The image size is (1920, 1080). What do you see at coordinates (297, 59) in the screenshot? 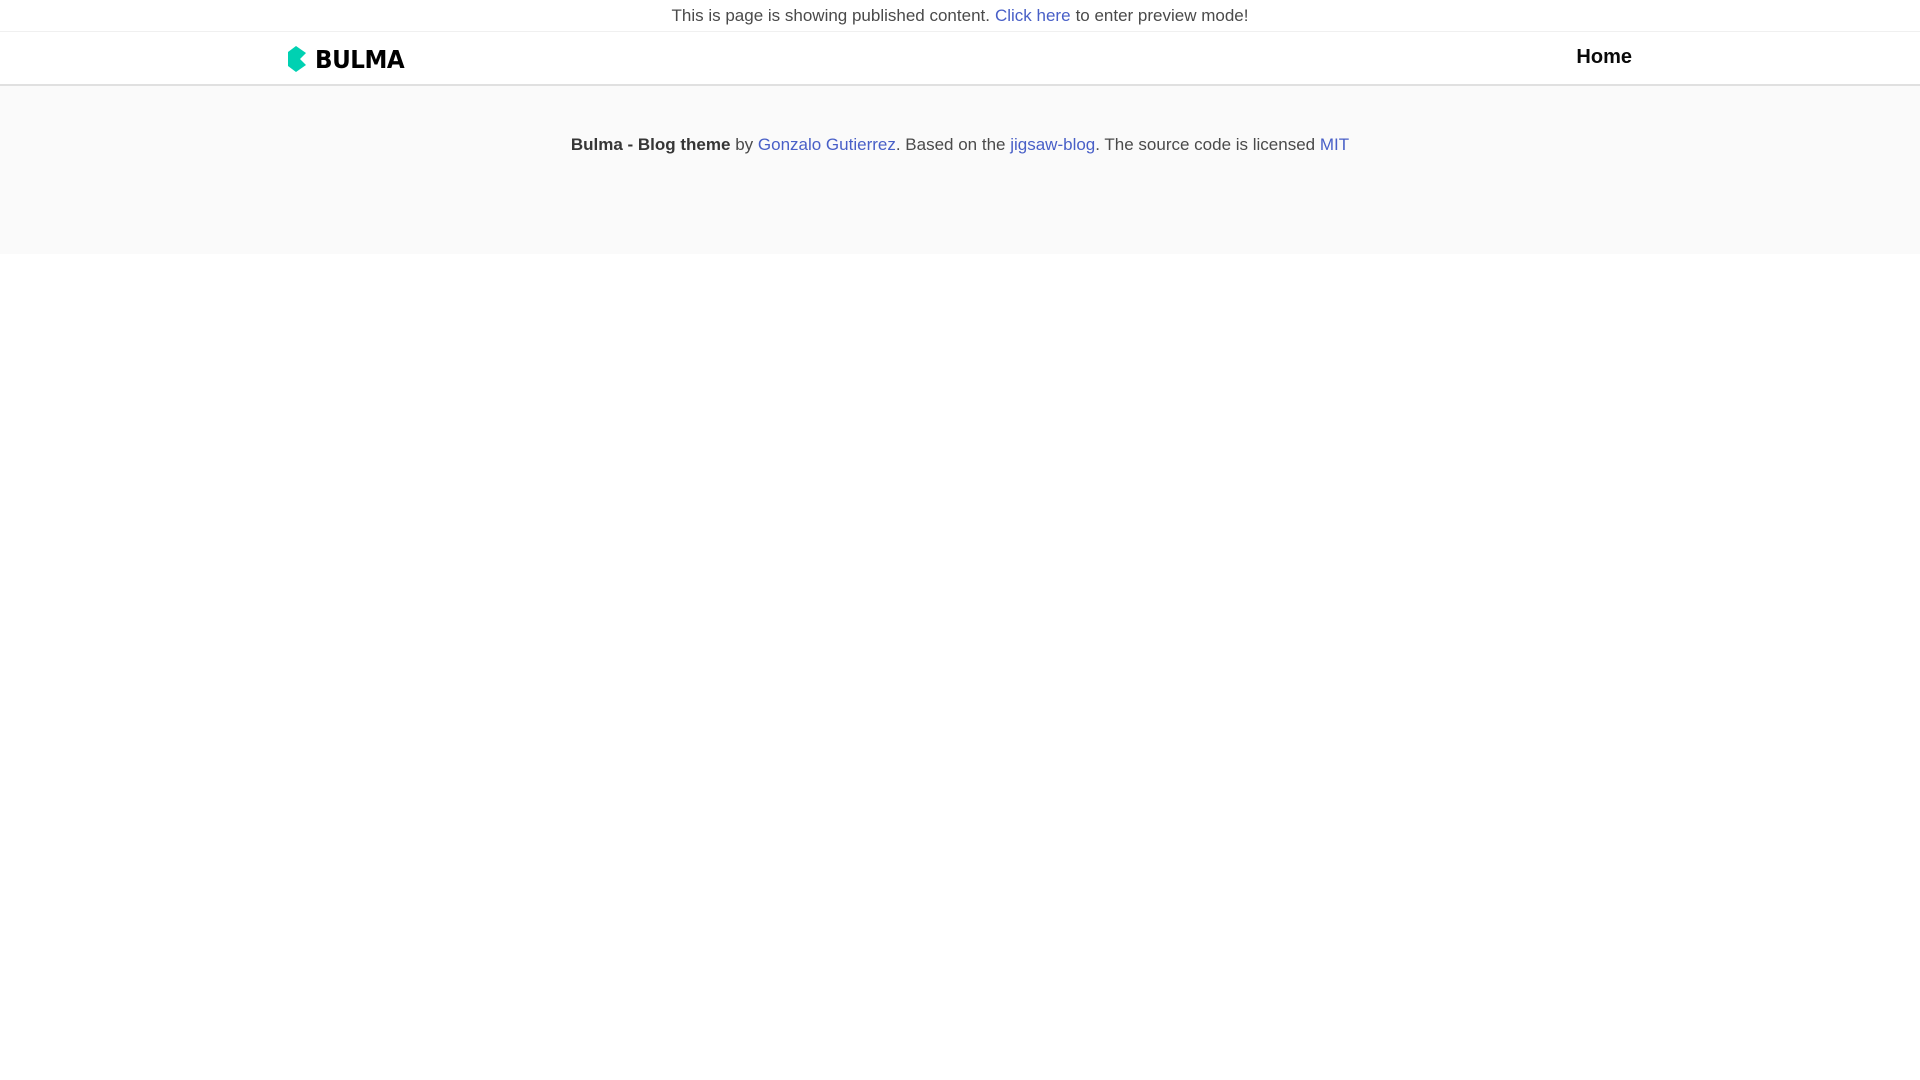
I see `bulma-logo-icon` at bounding box center [297, 59].